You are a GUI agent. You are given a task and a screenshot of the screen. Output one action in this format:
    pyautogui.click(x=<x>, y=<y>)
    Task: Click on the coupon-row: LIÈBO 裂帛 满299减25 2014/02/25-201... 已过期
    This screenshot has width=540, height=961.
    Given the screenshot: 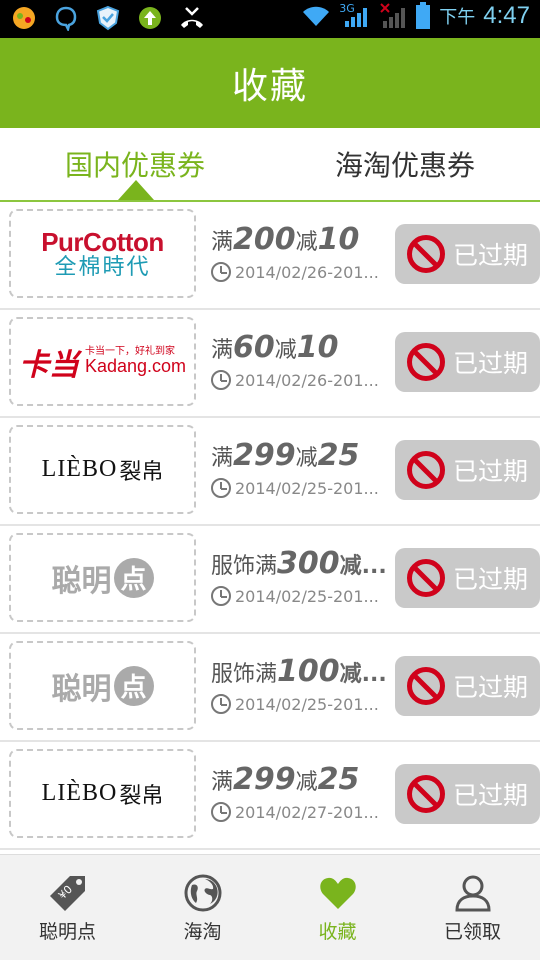 What is the action you would take?
    pyautogui.click(x=270, y=472)
    